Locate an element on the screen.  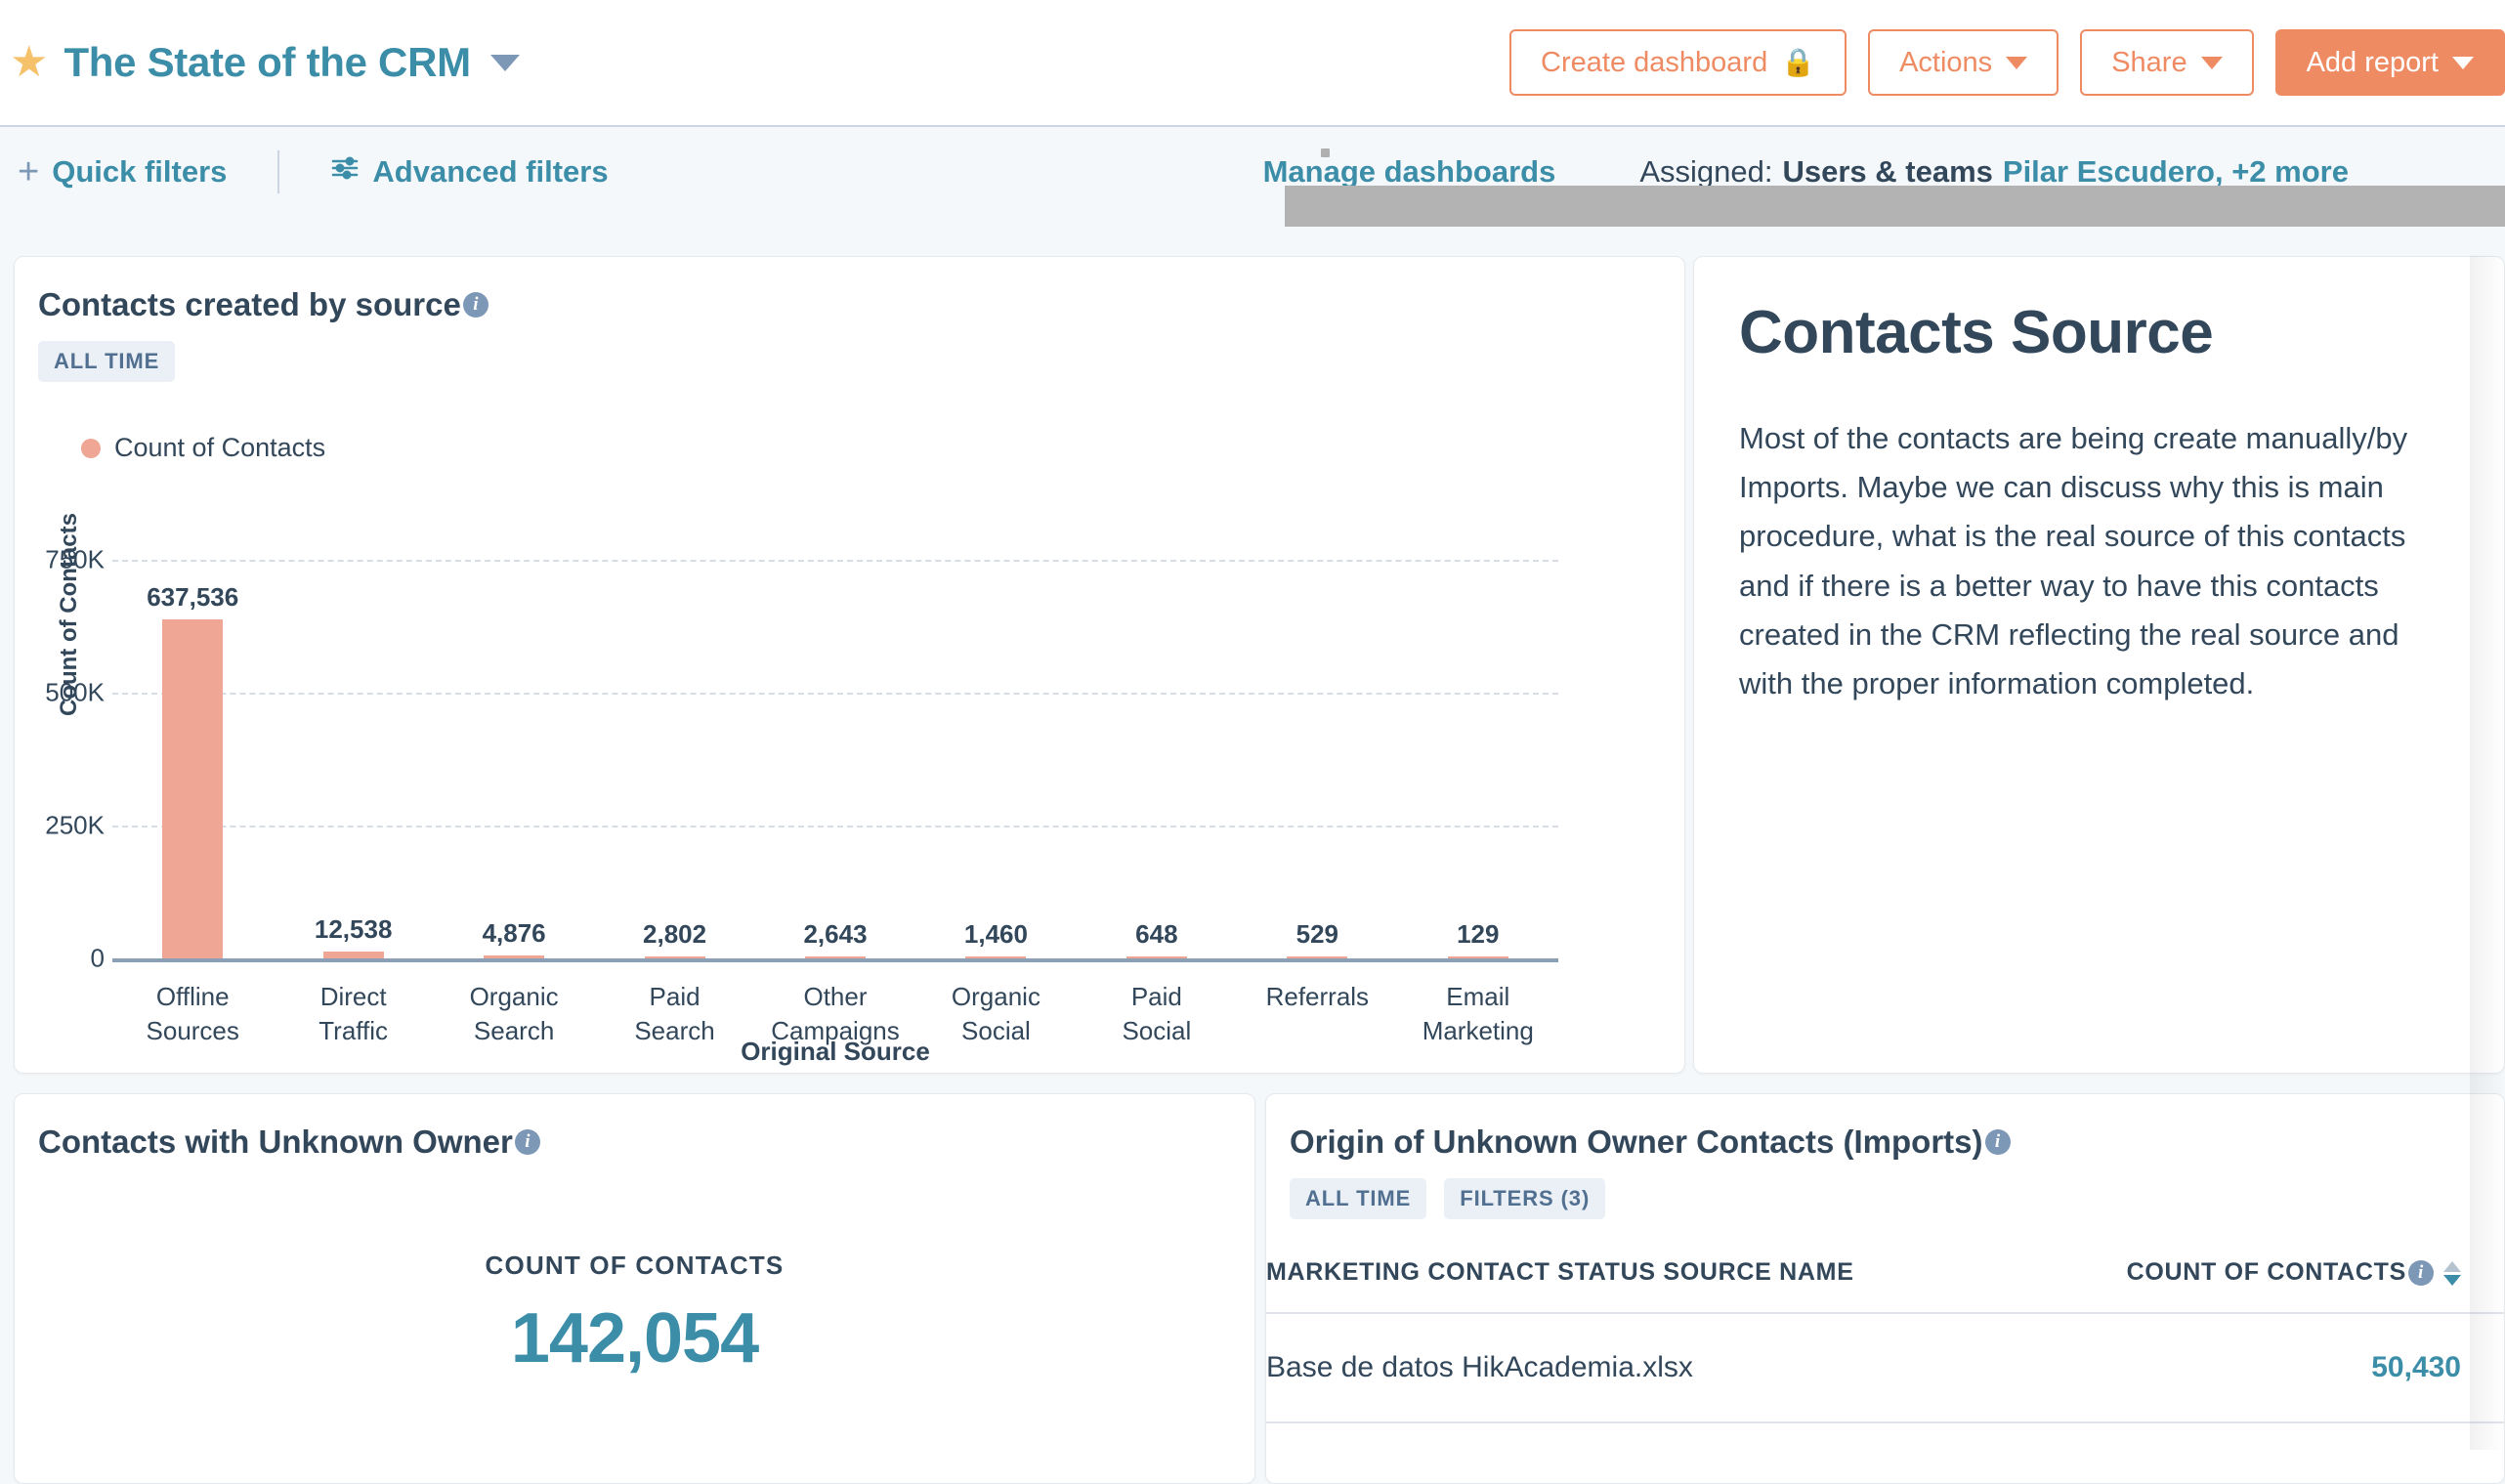
quick-filters-button: + Quick filters is located at coordinates (123, 171).